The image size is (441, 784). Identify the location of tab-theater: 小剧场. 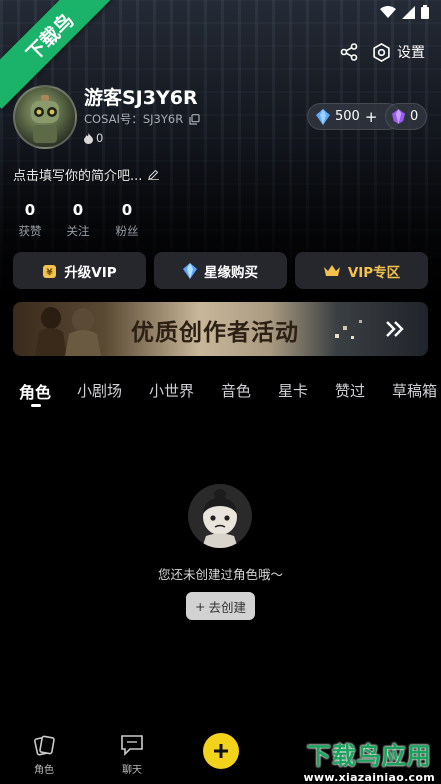
(99, 390).